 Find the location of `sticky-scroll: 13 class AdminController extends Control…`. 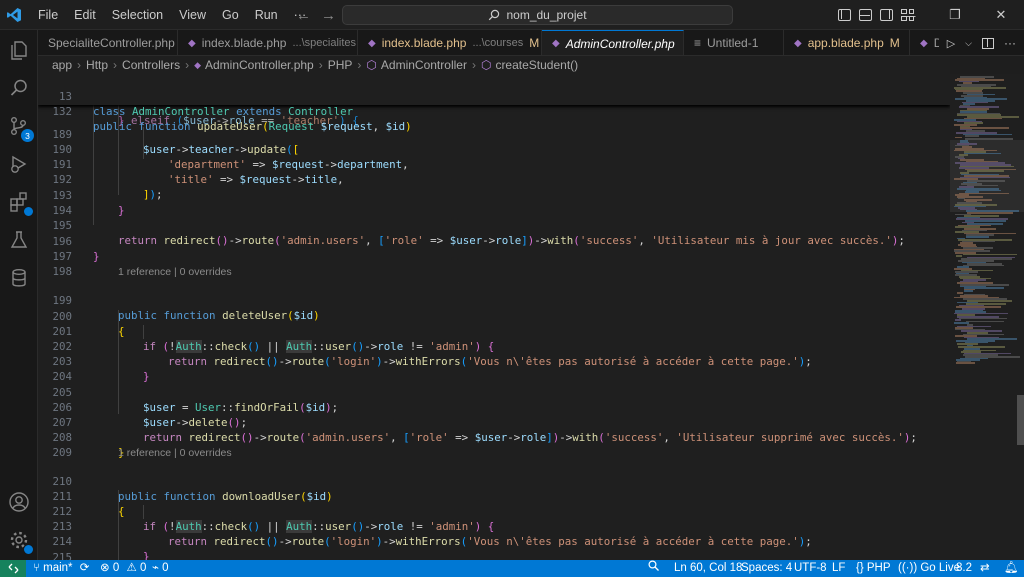

sticky-scroll: 13 class AdminController extends Control… is located at coordinates (494, 103).